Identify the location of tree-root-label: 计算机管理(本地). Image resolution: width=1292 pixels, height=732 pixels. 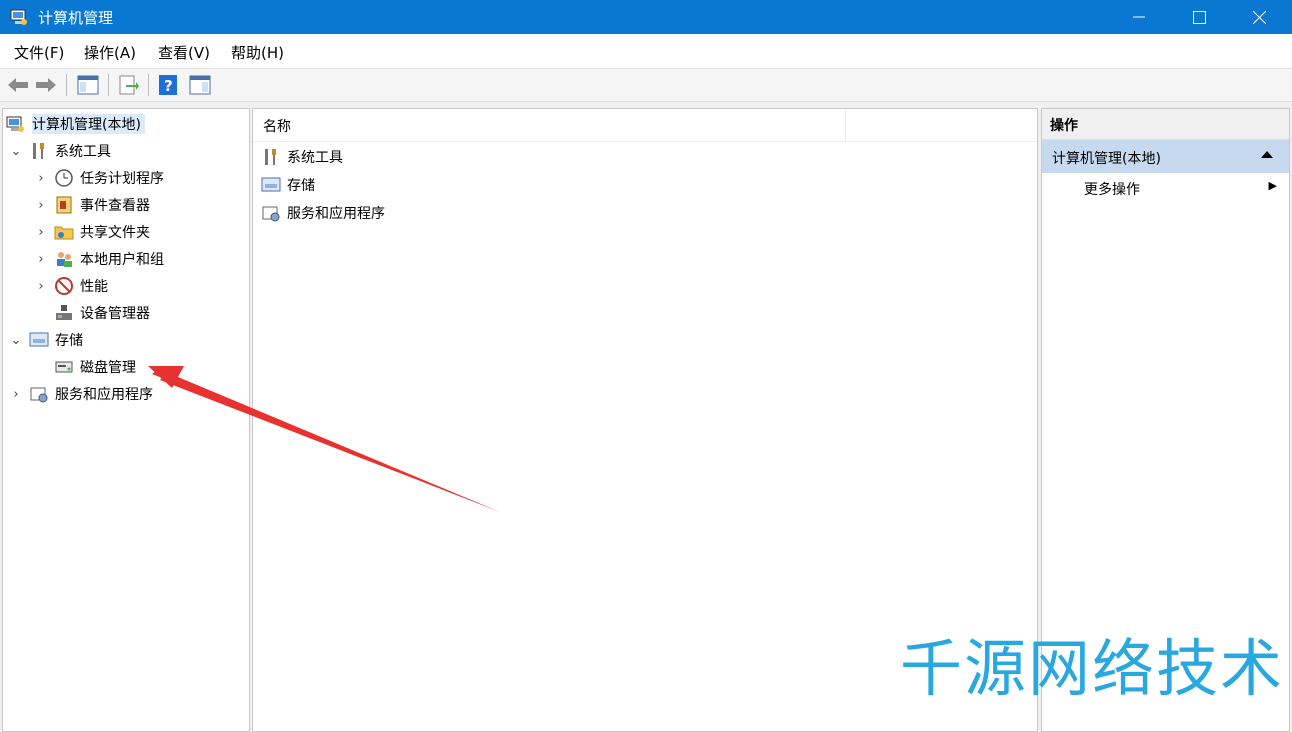
(88, 124).